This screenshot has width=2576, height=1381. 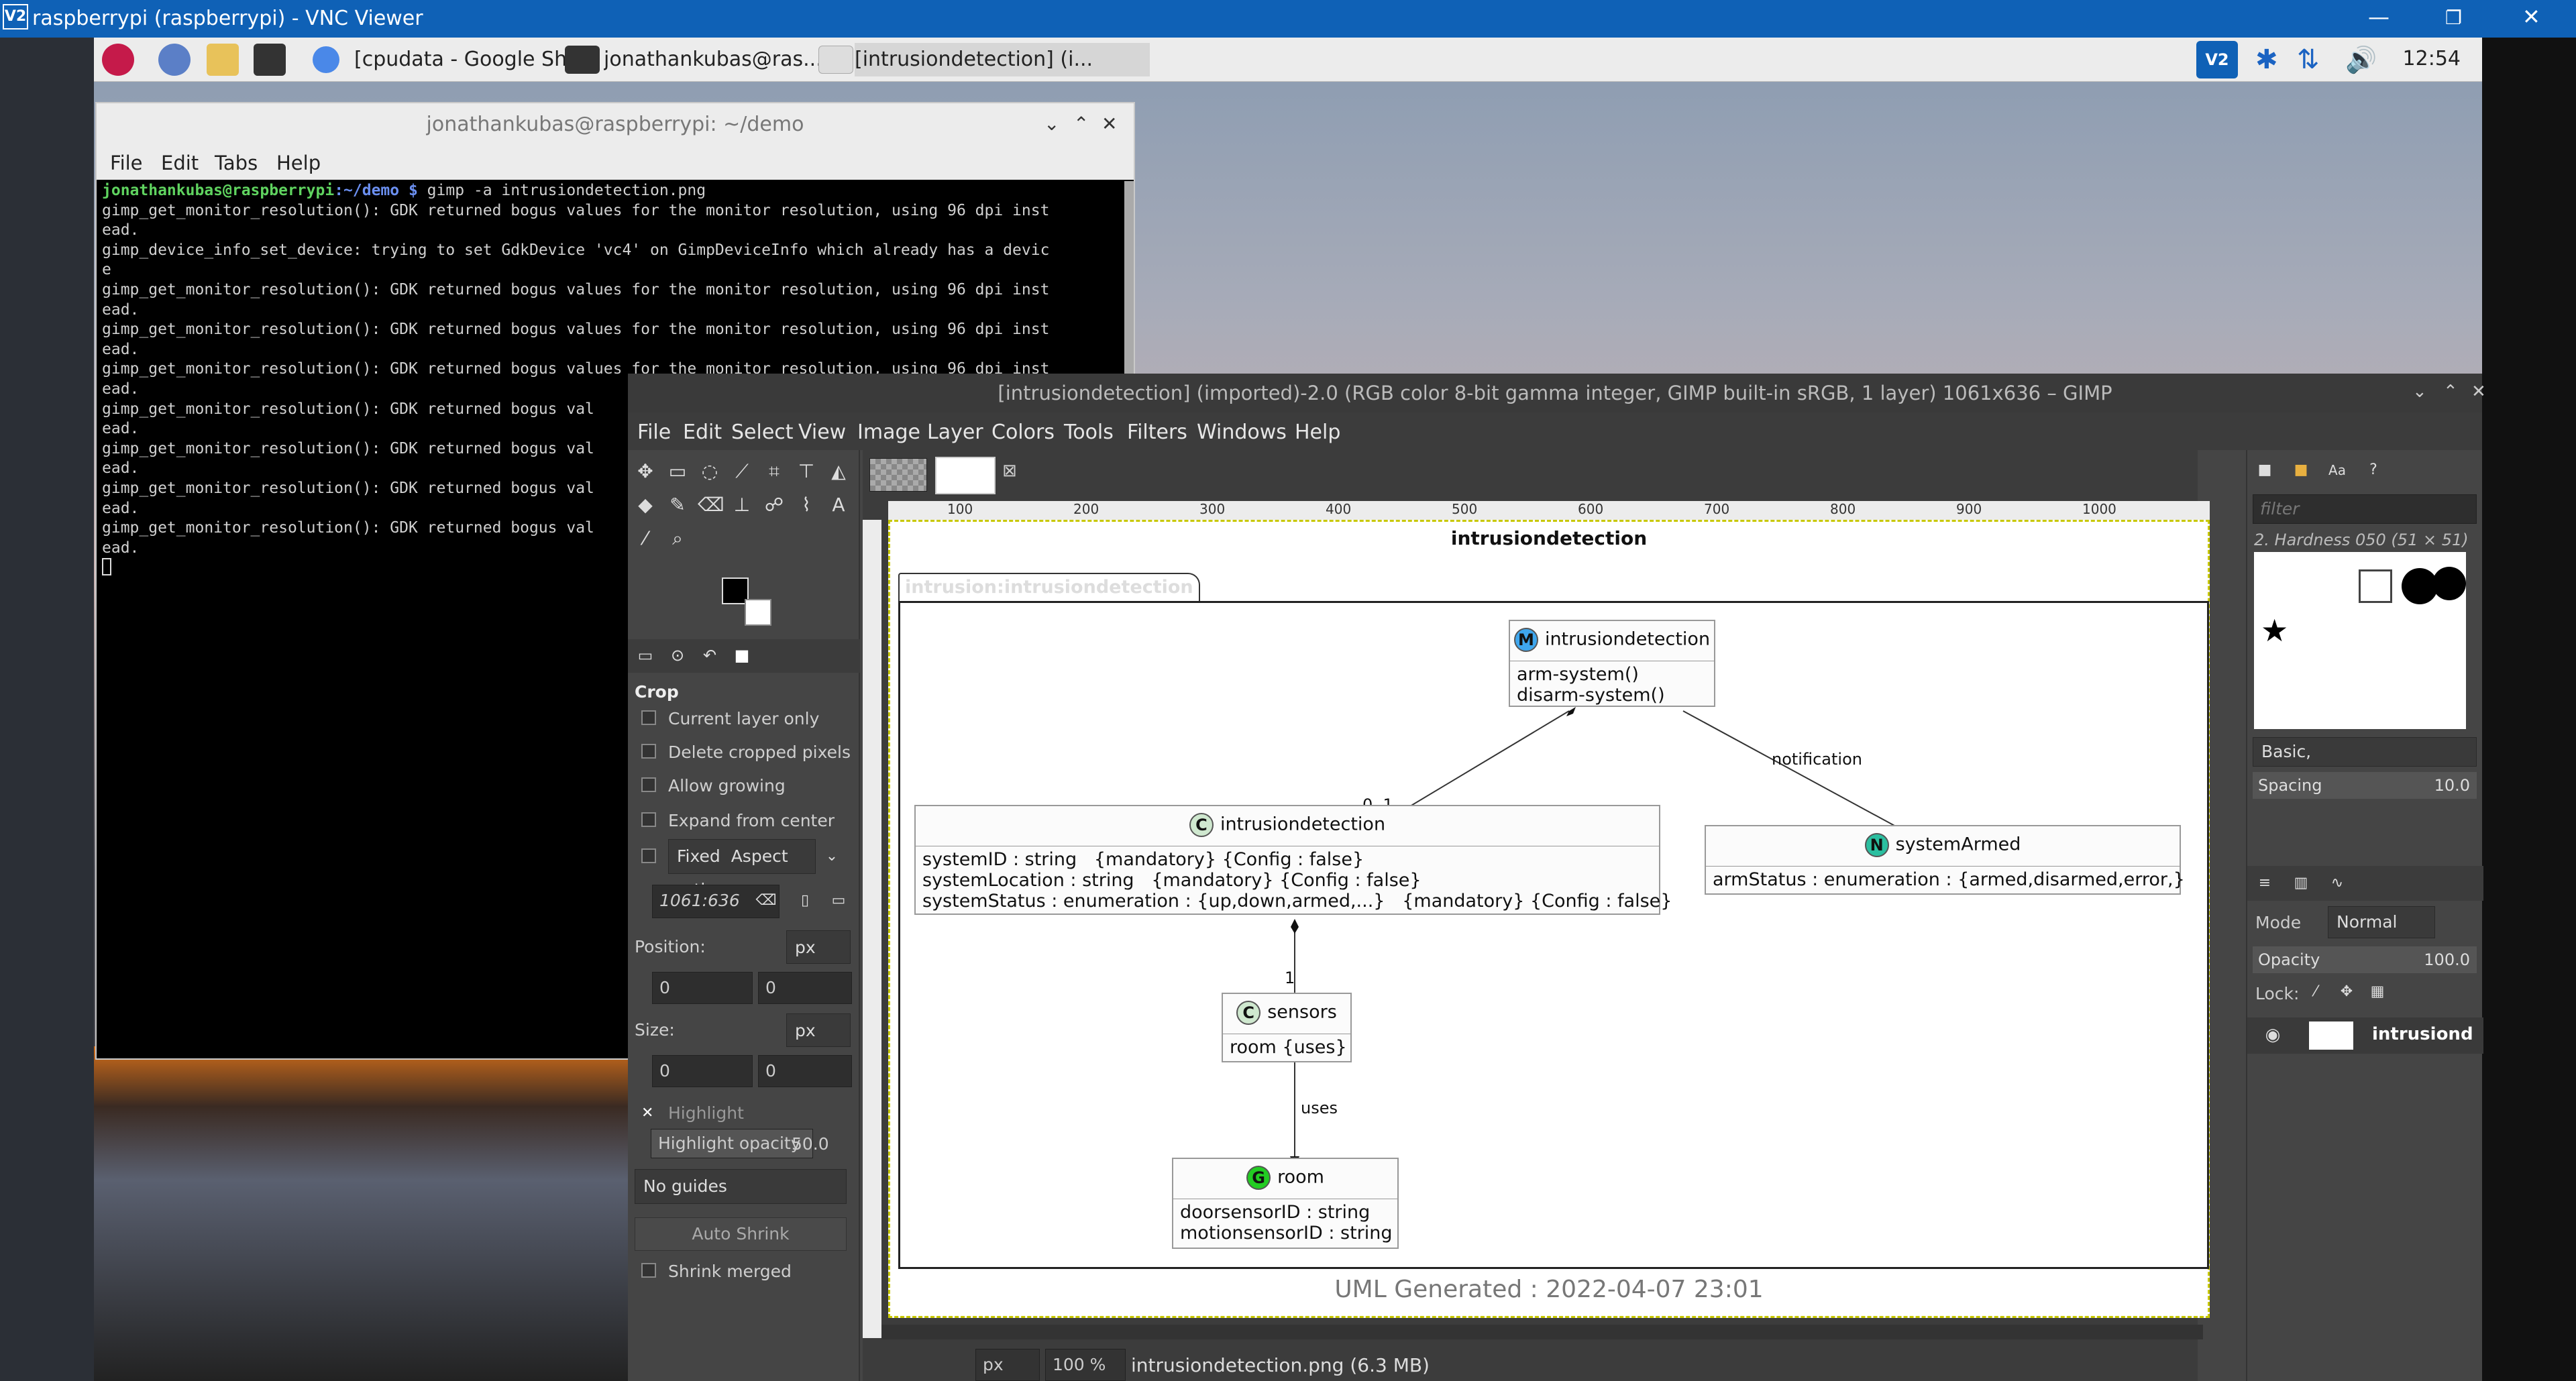 I want to click on layer-row: ◉ intrusiond, so click(x=2365, y=1035).